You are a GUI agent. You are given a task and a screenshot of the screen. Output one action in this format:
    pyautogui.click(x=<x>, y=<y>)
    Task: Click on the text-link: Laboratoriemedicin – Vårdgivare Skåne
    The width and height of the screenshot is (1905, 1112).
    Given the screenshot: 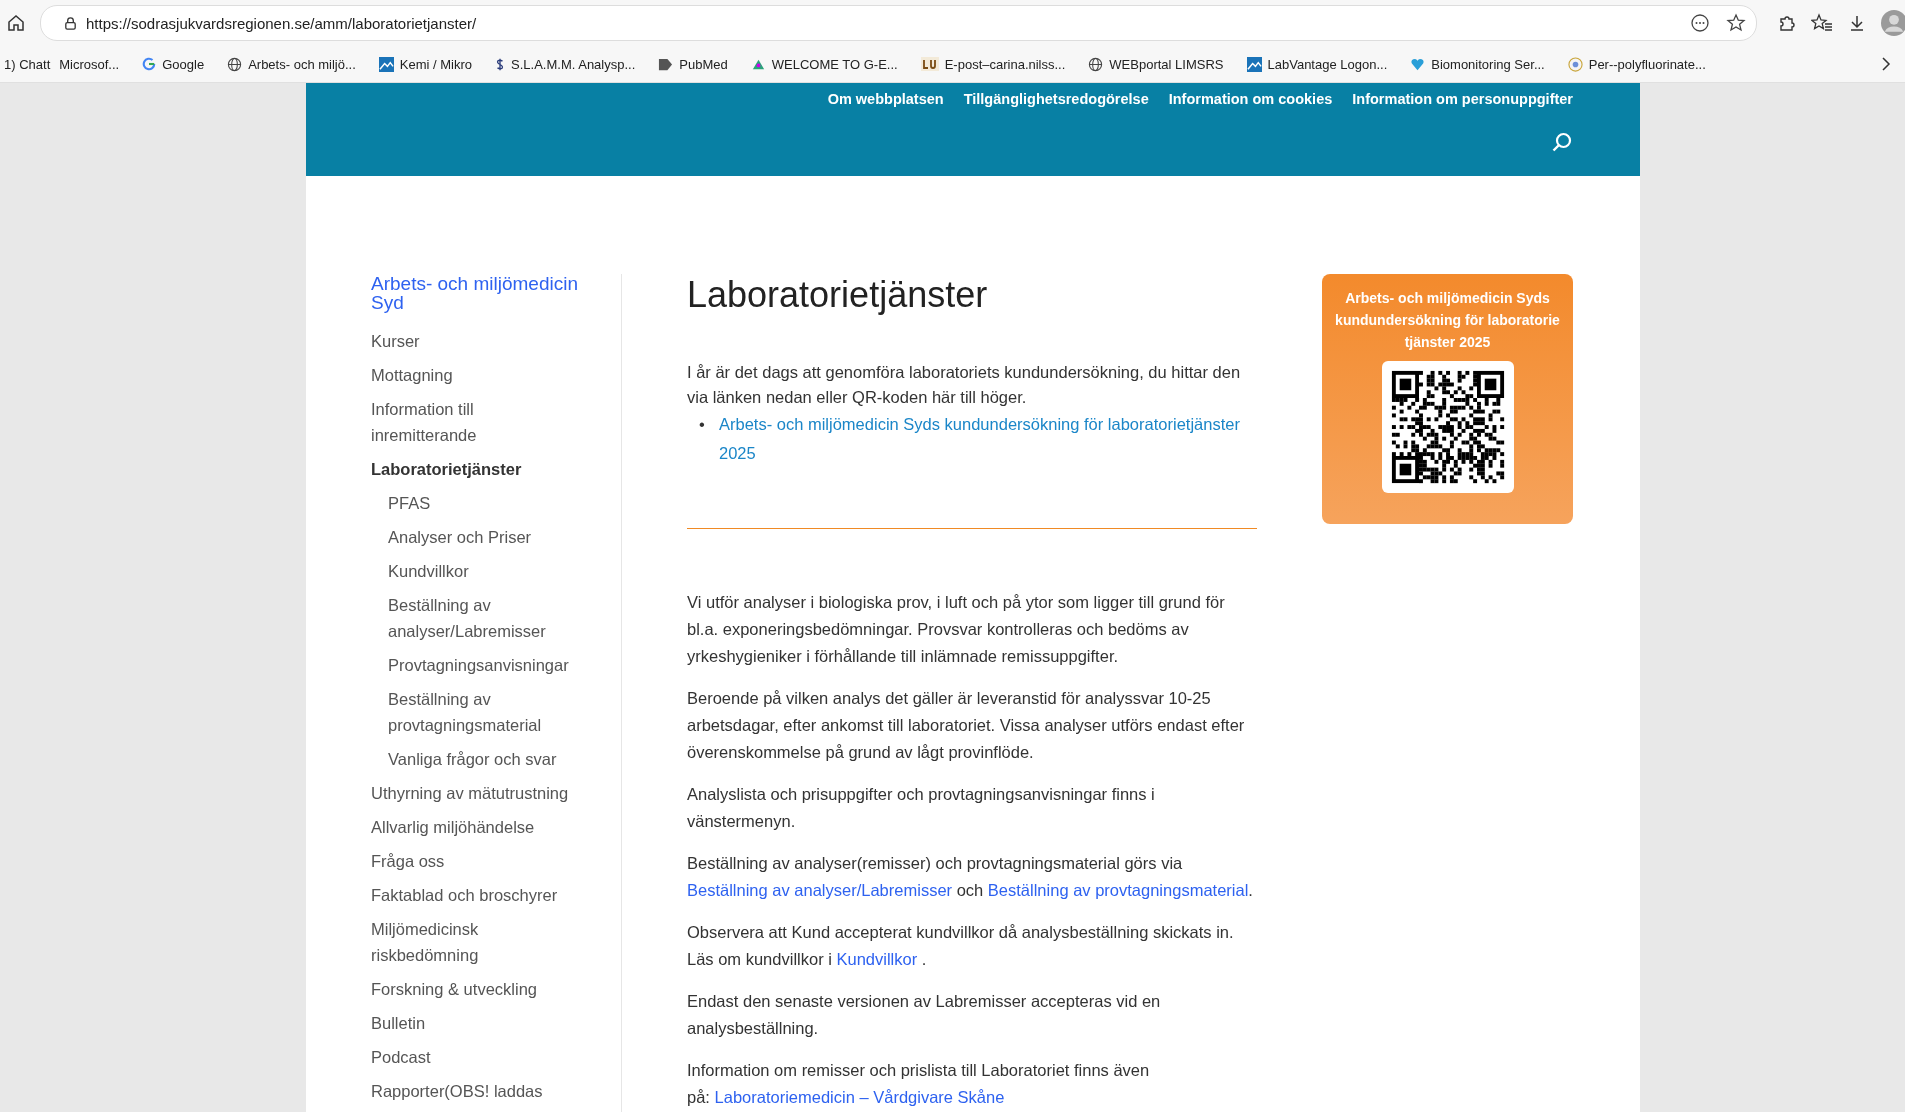 What is the action you would take?
    pyautogui.click(x=859, y=1097)
    